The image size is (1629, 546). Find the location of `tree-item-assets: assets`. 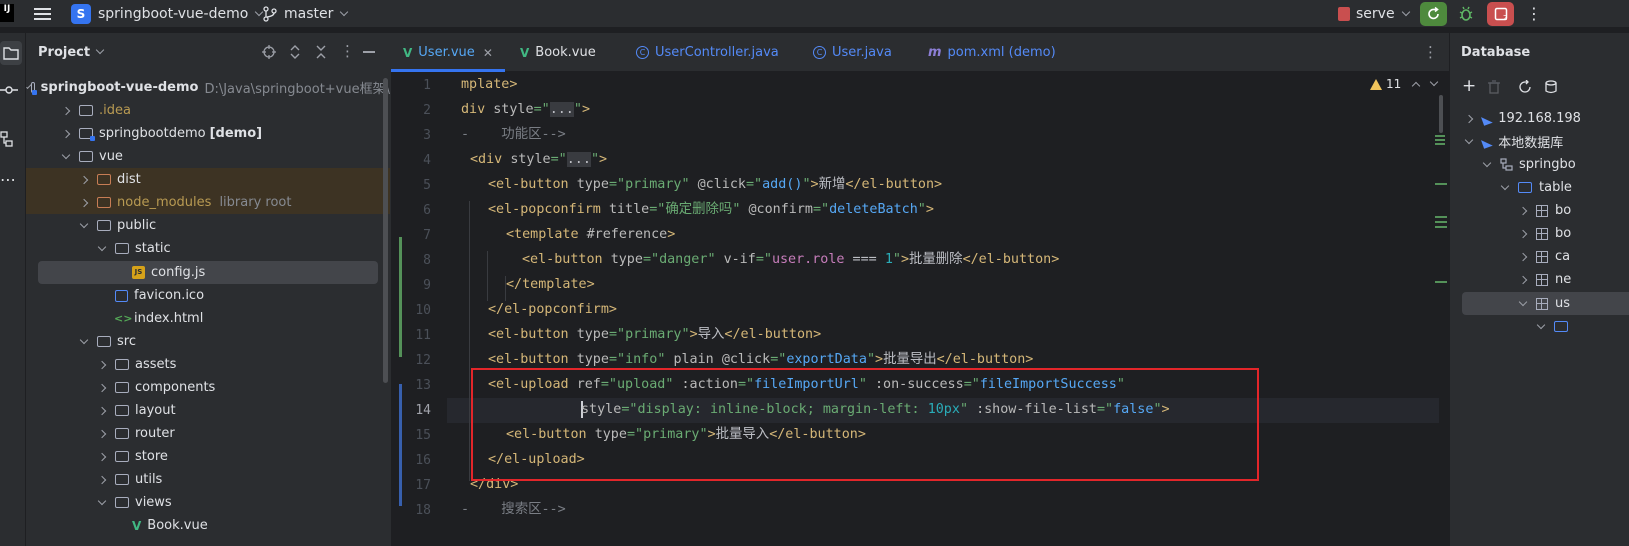

tree-item-assets: assets is located at coordinates (208, 364).